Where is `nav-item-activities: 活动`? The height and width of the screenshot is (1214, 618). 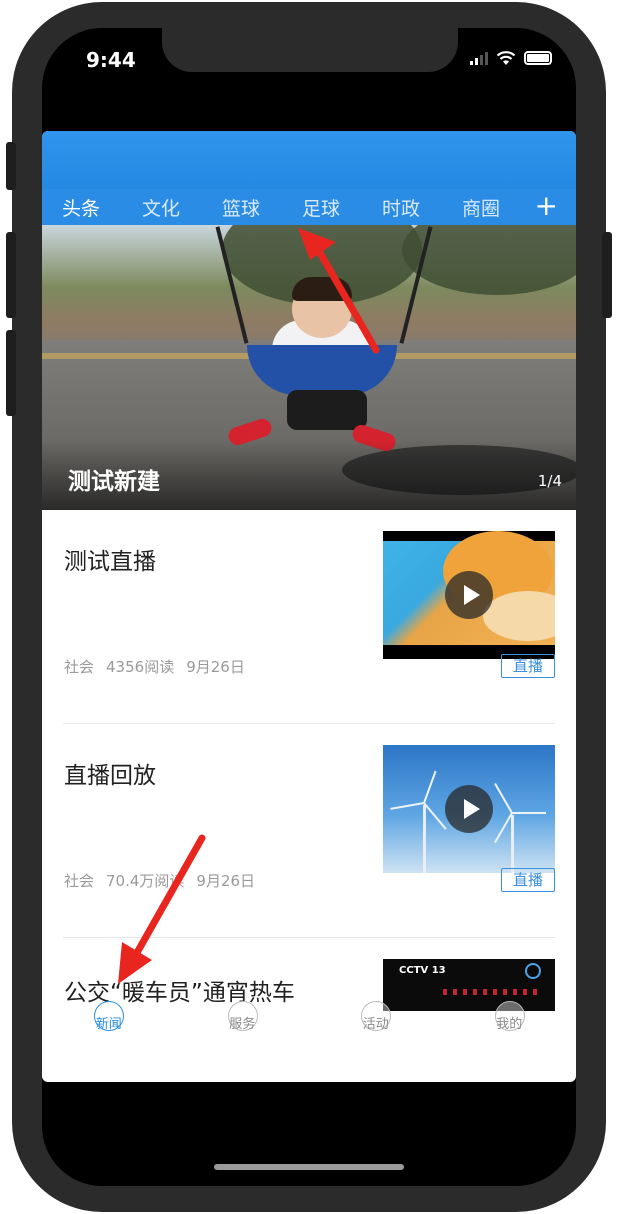 nav-item-activities: 活动 is located at coordinates (376, 1019).